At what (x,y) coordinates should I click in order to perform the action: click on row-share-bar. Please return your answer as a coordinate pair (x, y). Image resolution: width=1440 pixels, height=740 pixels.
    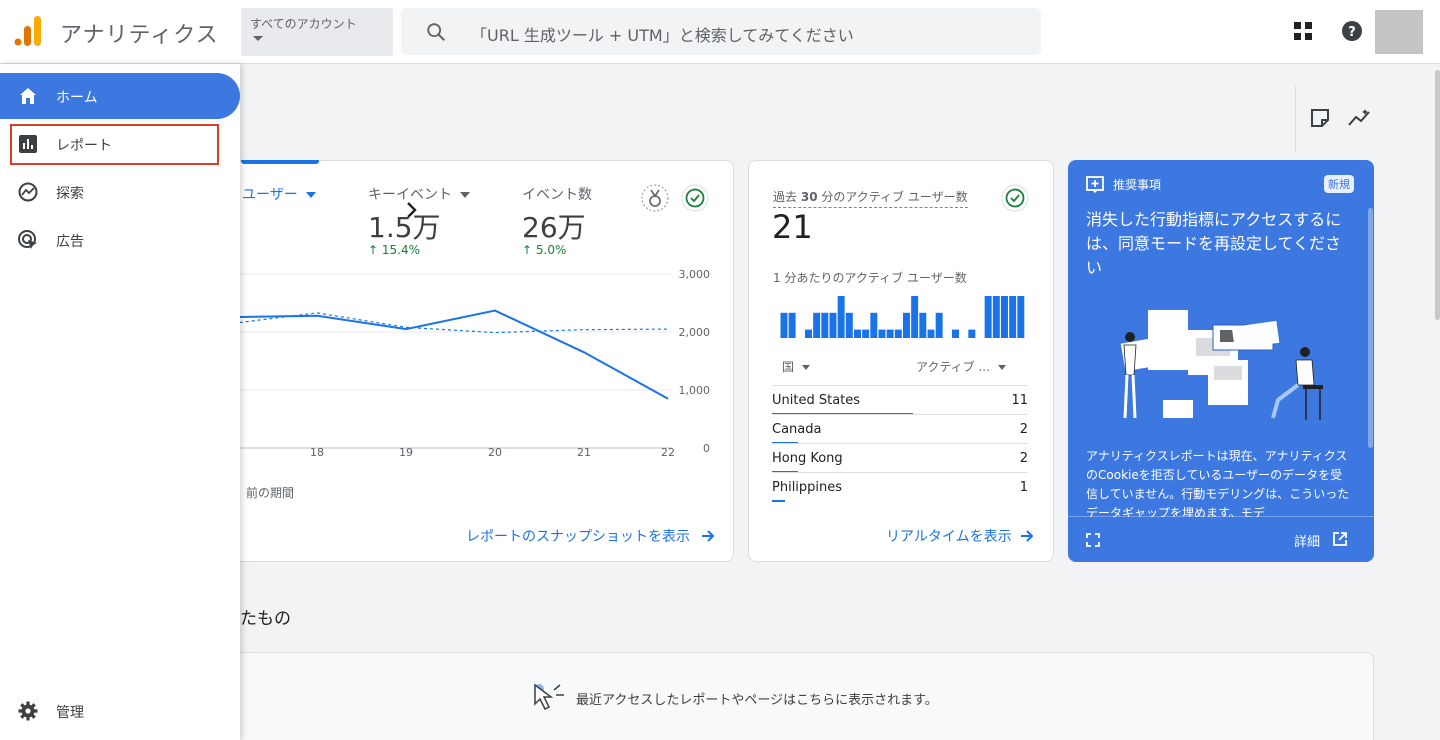
    Looking at the image, I should click on (778, 501).